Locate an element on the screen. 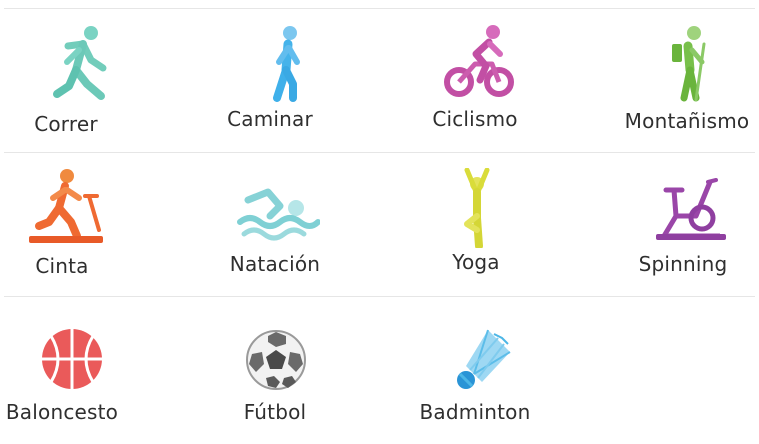  running-icon is located at coordinates (66, 62).